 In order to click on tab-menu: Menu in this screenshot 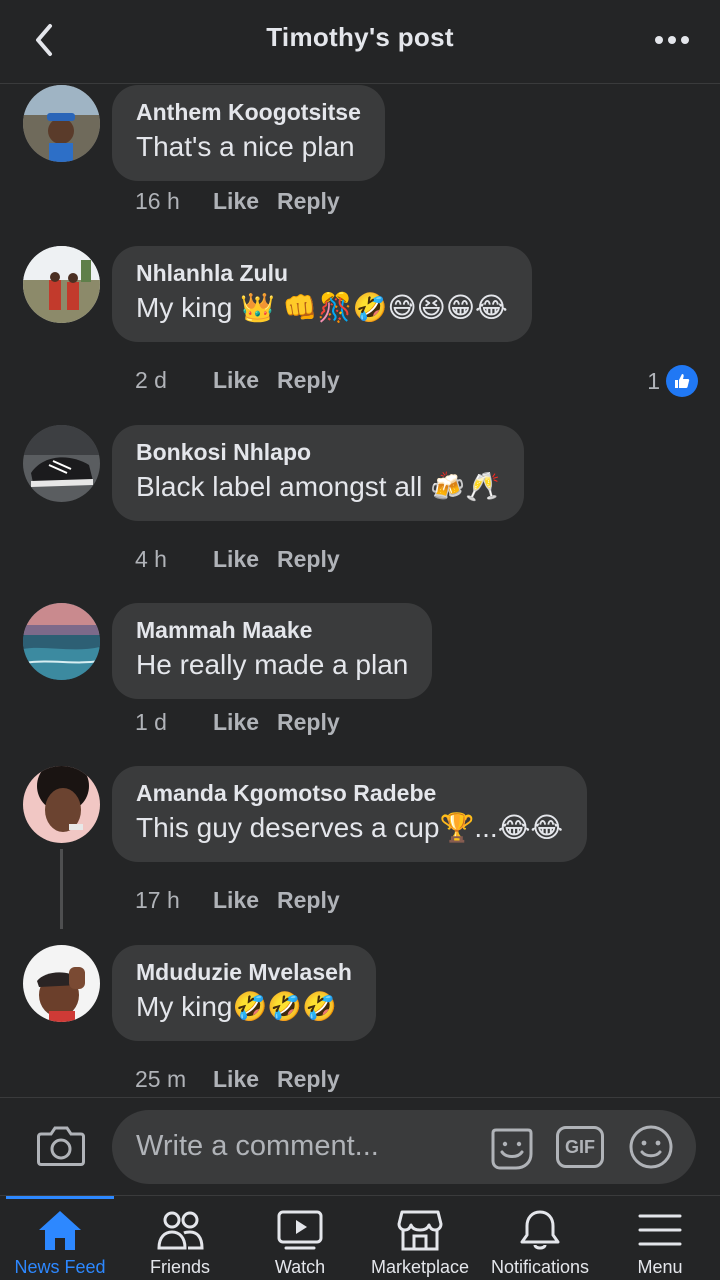, I will do `click(660, 1238)`.